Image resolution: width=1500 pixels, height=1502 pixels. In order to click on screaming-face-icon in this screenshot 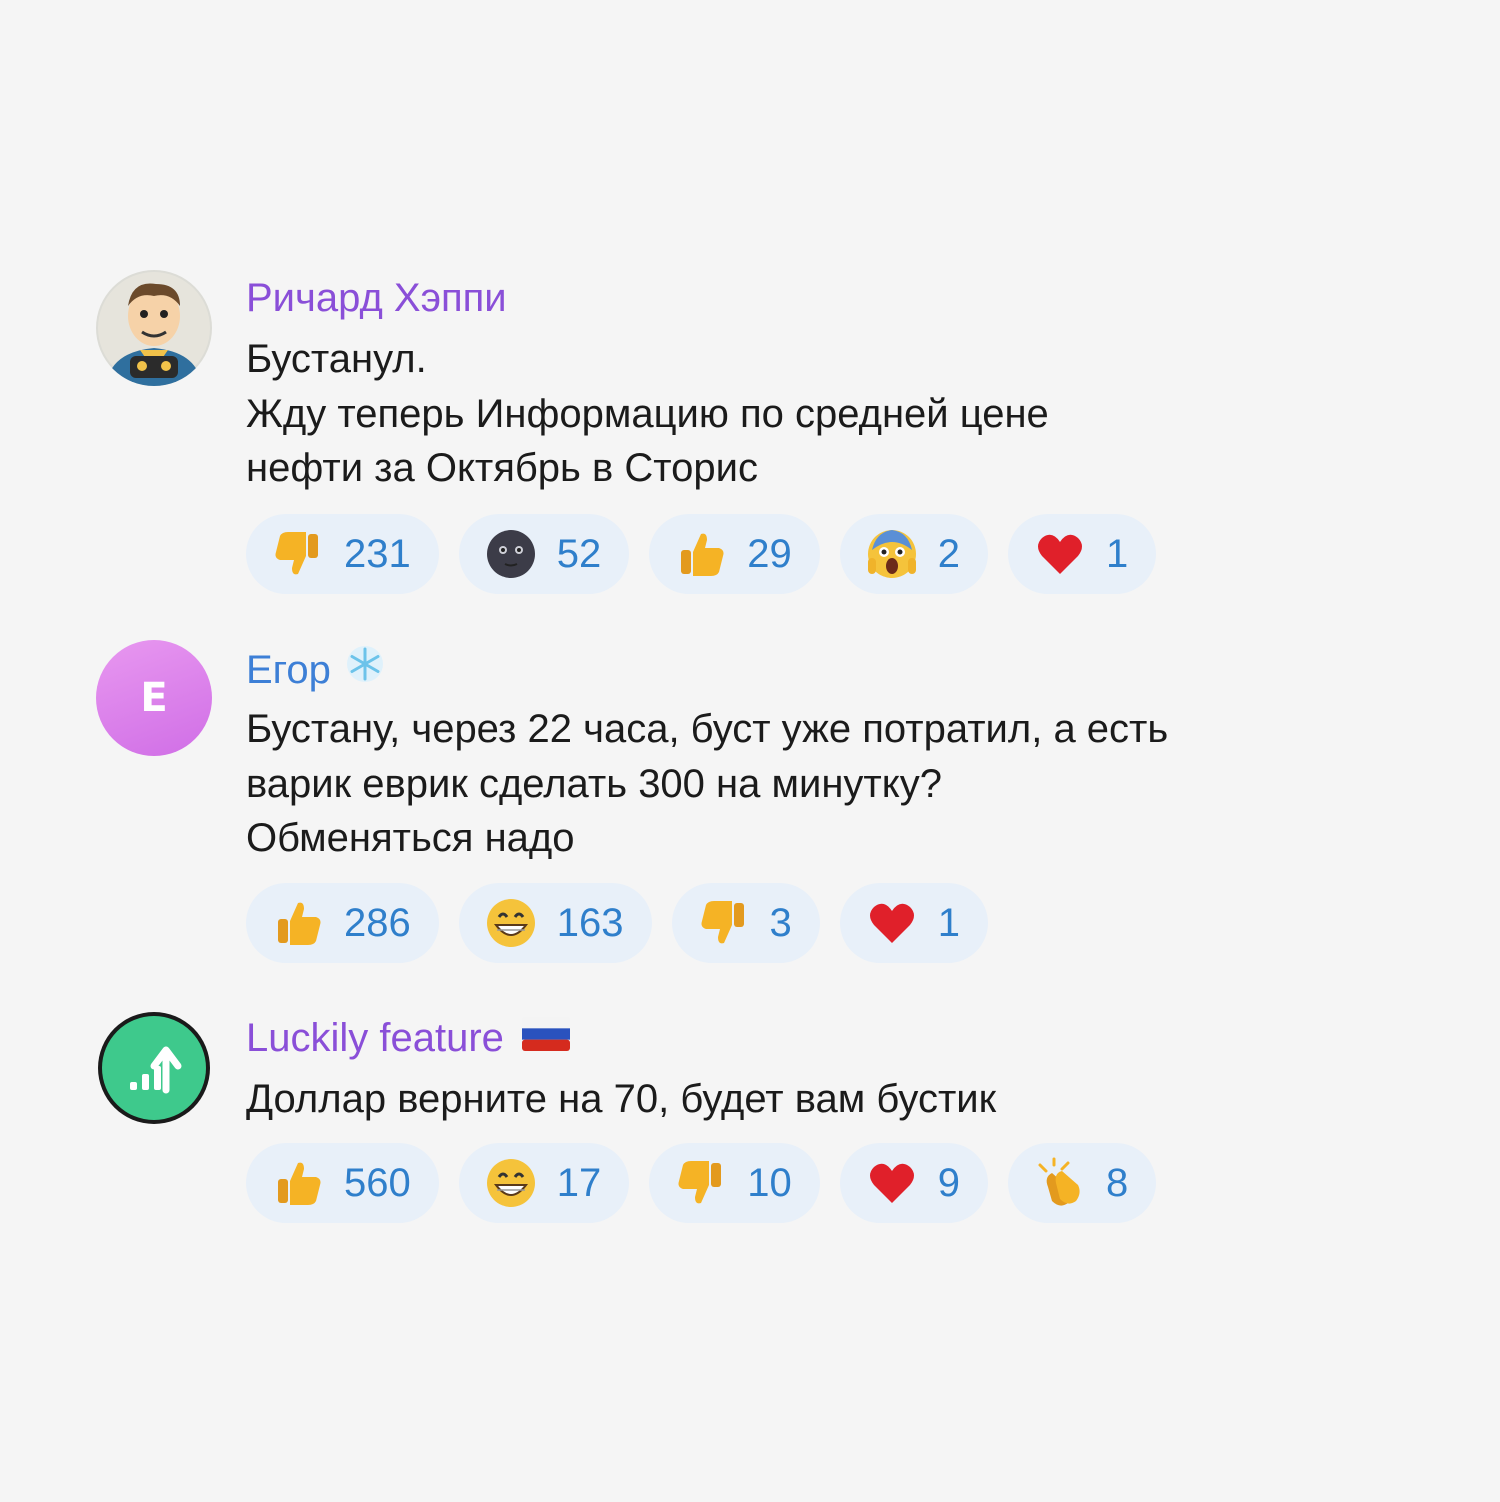, I will do `click(892, 554)`.